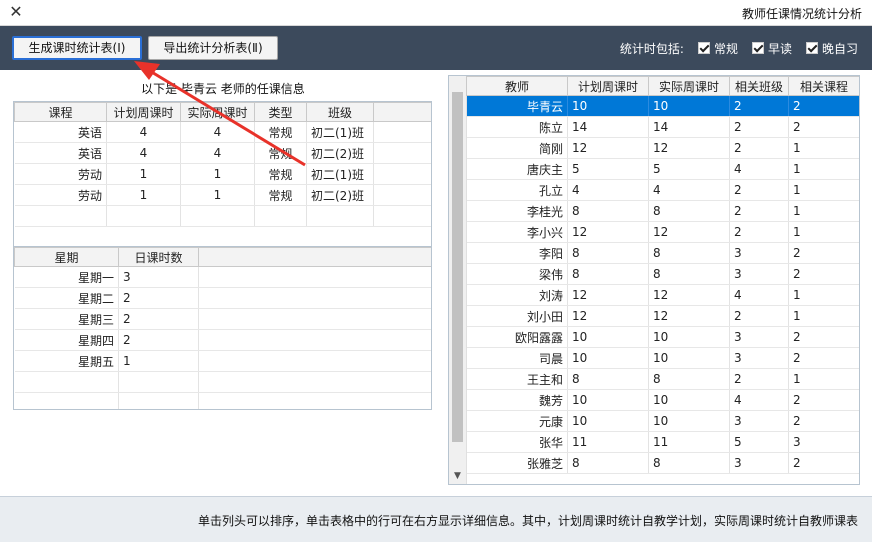 Image resolution: width=872 pixels, height=542 pixels. I want to click on col-weekday: 星期, so click(66, 257).